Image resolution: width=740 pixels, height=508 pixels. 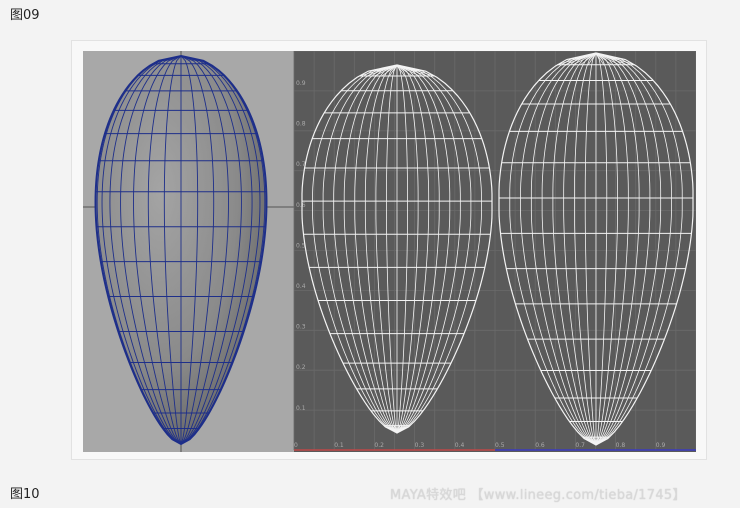 I want to click on uv-u-tick-label: 0.8, so click(x=621, y=445).